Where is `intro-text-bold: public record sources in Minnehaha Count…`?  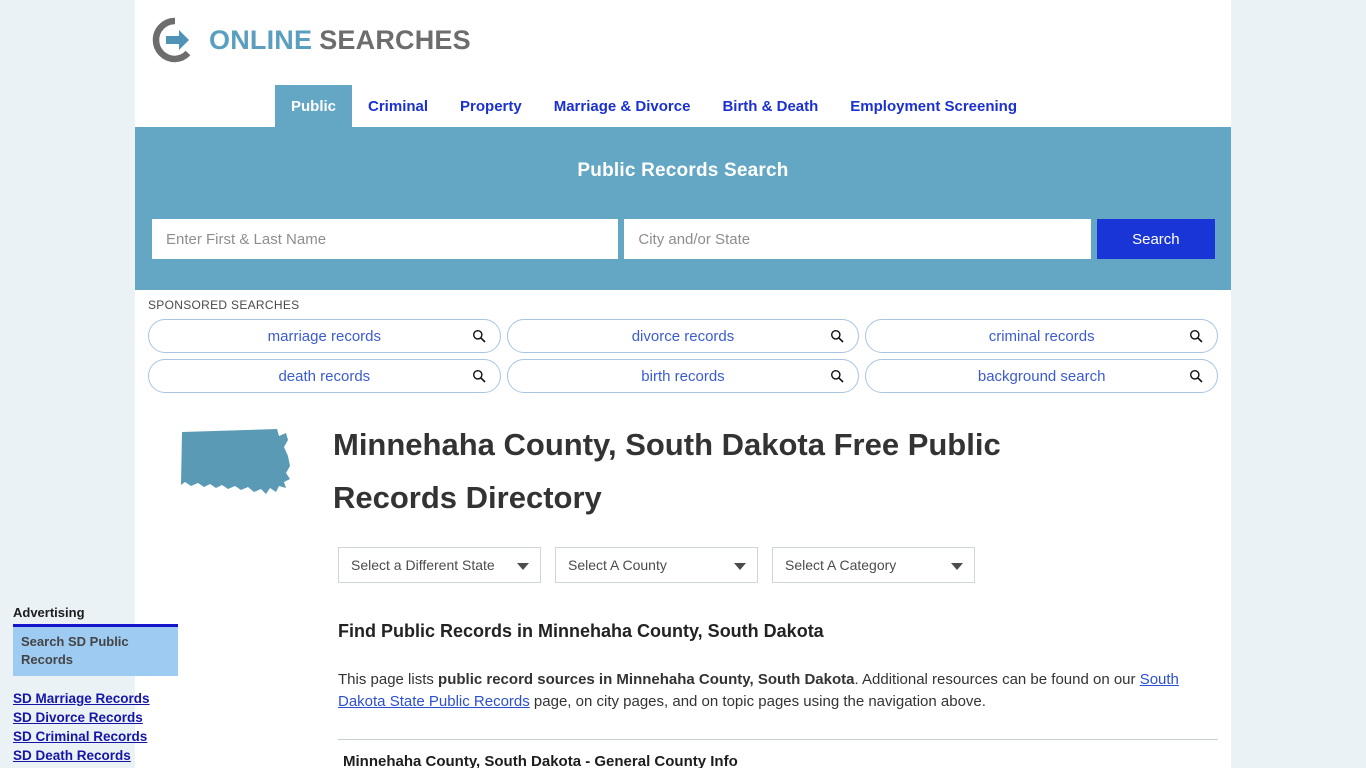 intro-text-bold: public record sources in Minnehaha Count… is located at coordinates (646, 679).